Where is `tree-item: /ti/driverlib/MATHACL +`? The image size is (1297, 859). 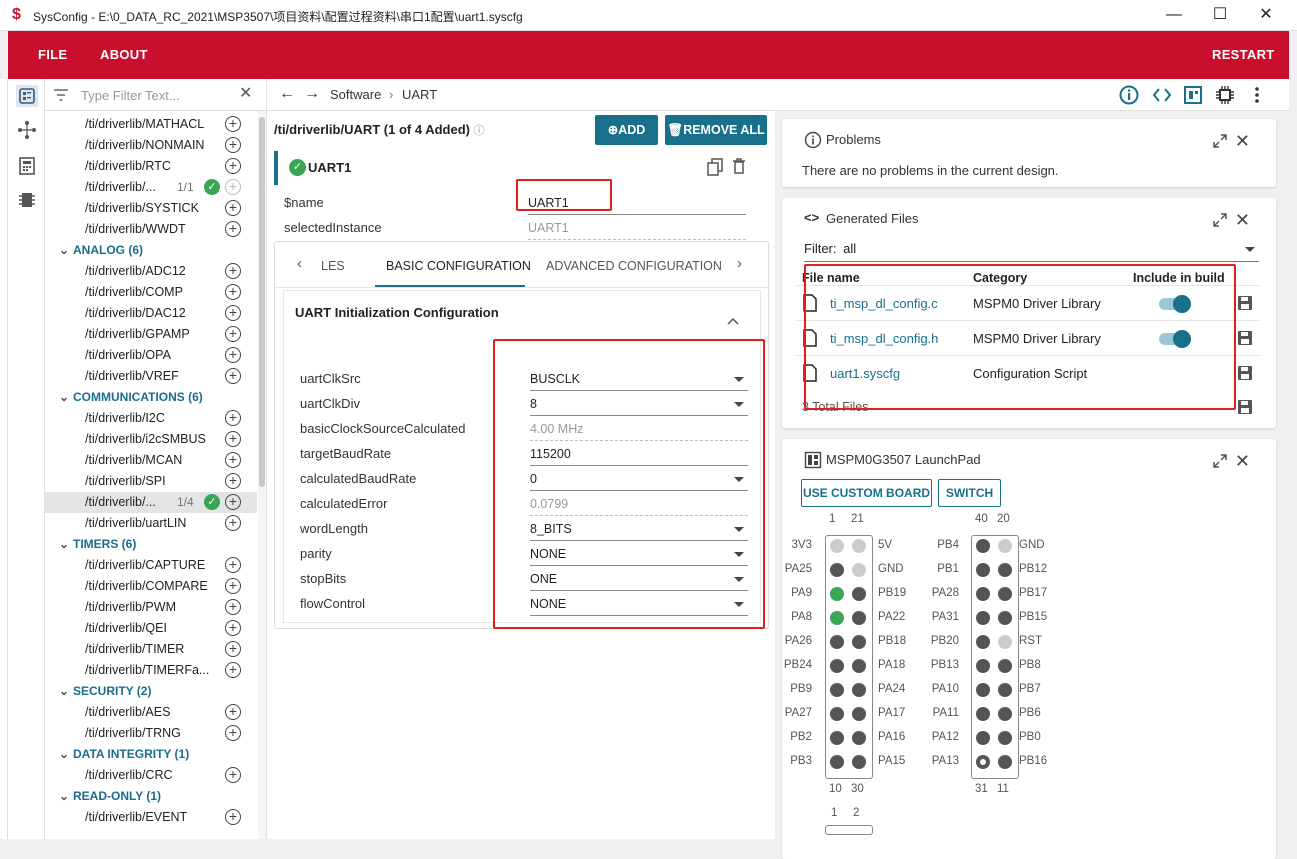
tree-item: /ti/driverlib/MATHACL + is located at coordinates (151, 124).